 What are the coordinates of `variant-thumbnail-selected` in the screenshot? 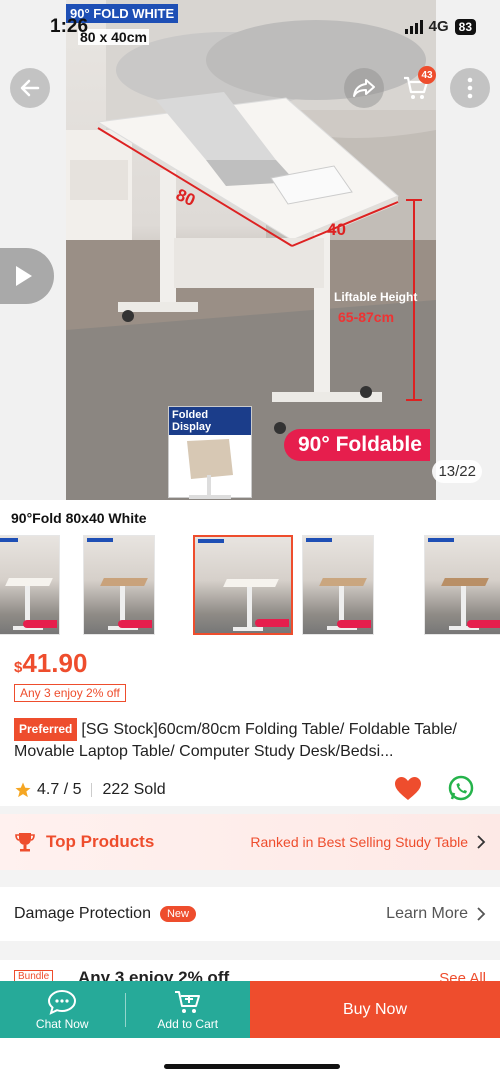 It's located at (243, 585).